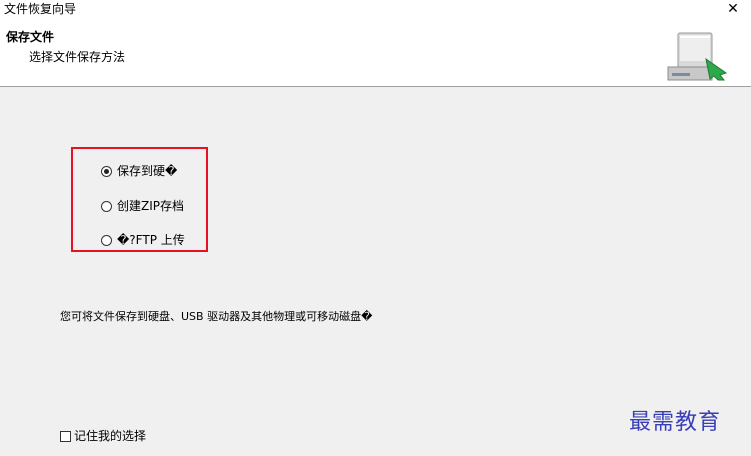  What do you see at coordinates (65, 436) in the screenshot?
I see `remember-checkbox` at bounding box center [65, 436].